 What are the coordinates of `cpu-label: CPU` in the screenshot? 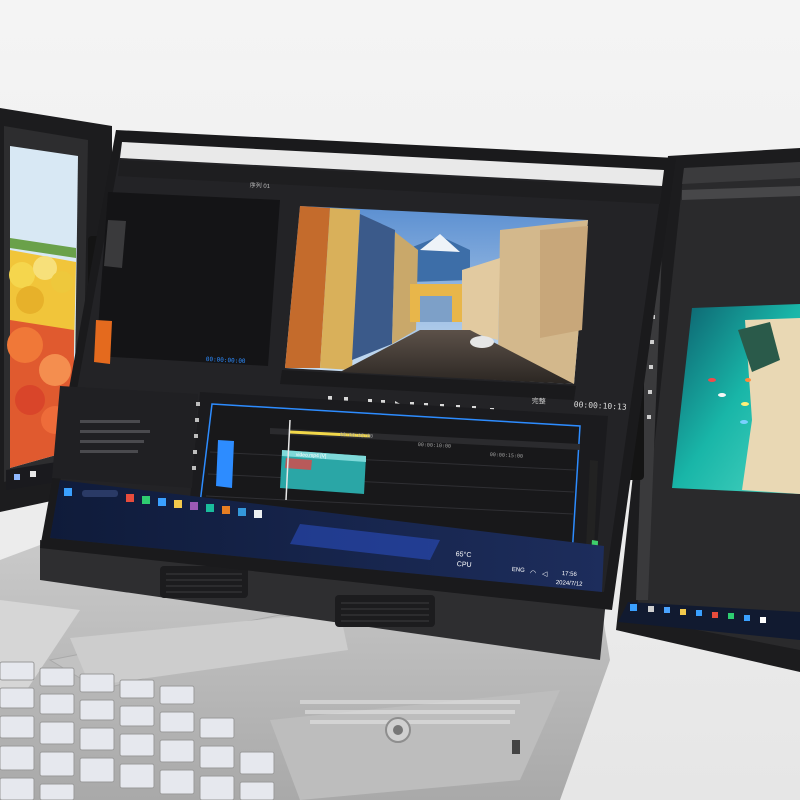 It's located at (464, 565).